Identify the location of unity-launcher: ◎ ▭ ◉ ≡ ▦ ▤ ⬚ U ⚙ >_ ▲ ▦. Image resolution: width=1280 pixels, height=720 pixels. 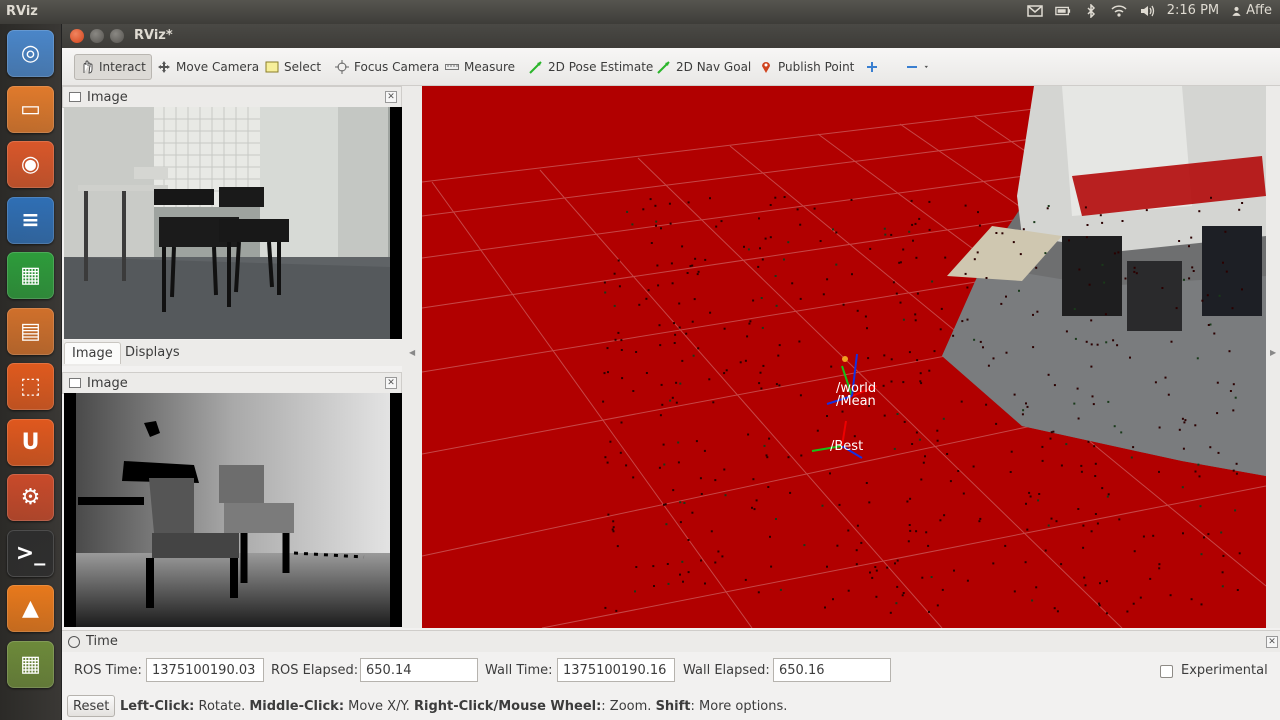
(31, 372).